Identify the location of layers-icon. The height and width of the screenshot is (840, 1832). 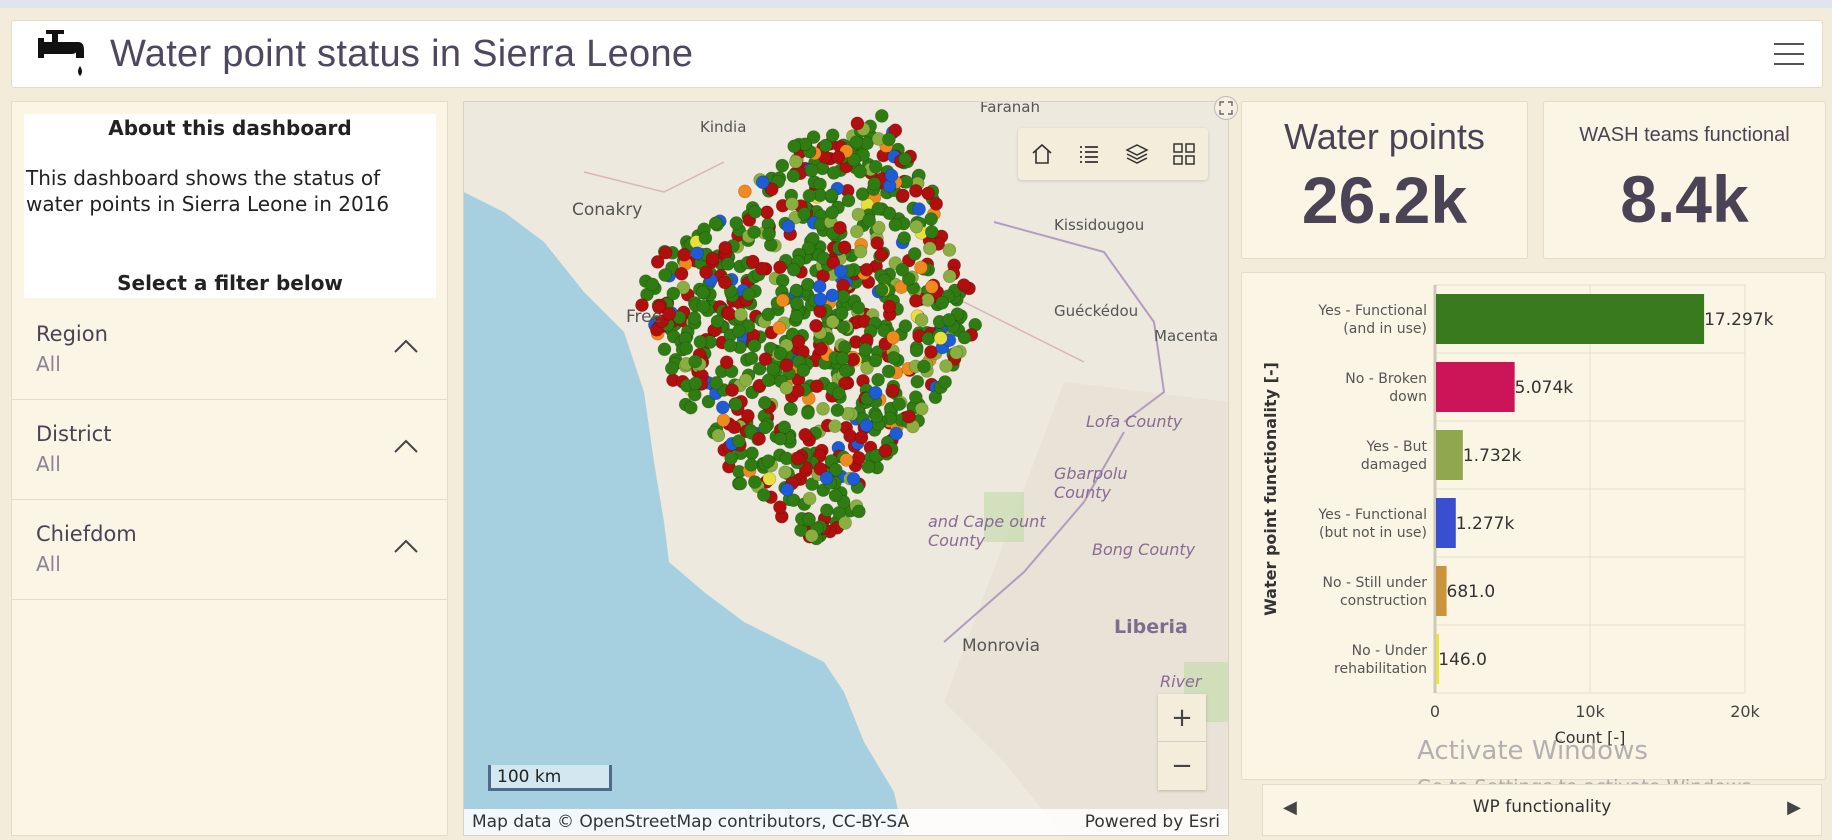
(1137, 154).